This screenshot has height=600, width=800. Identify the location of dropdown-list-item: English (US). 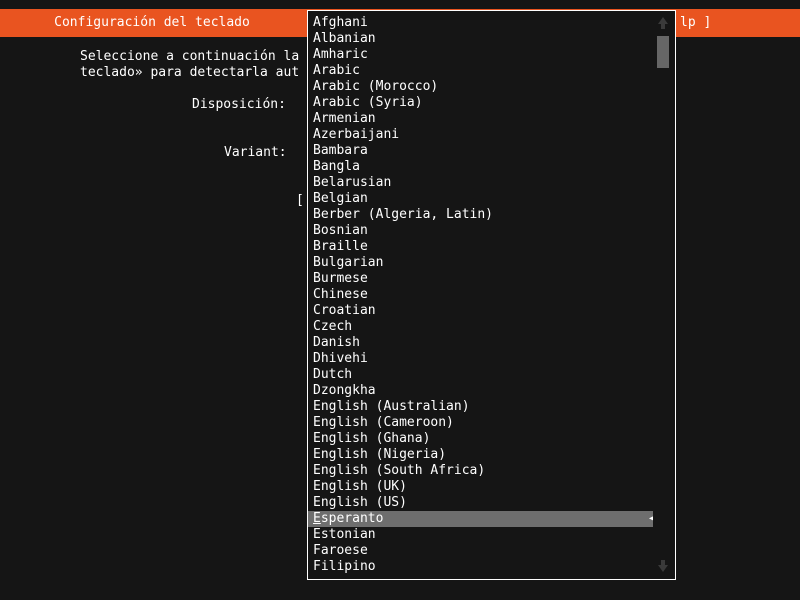
(480, 503).